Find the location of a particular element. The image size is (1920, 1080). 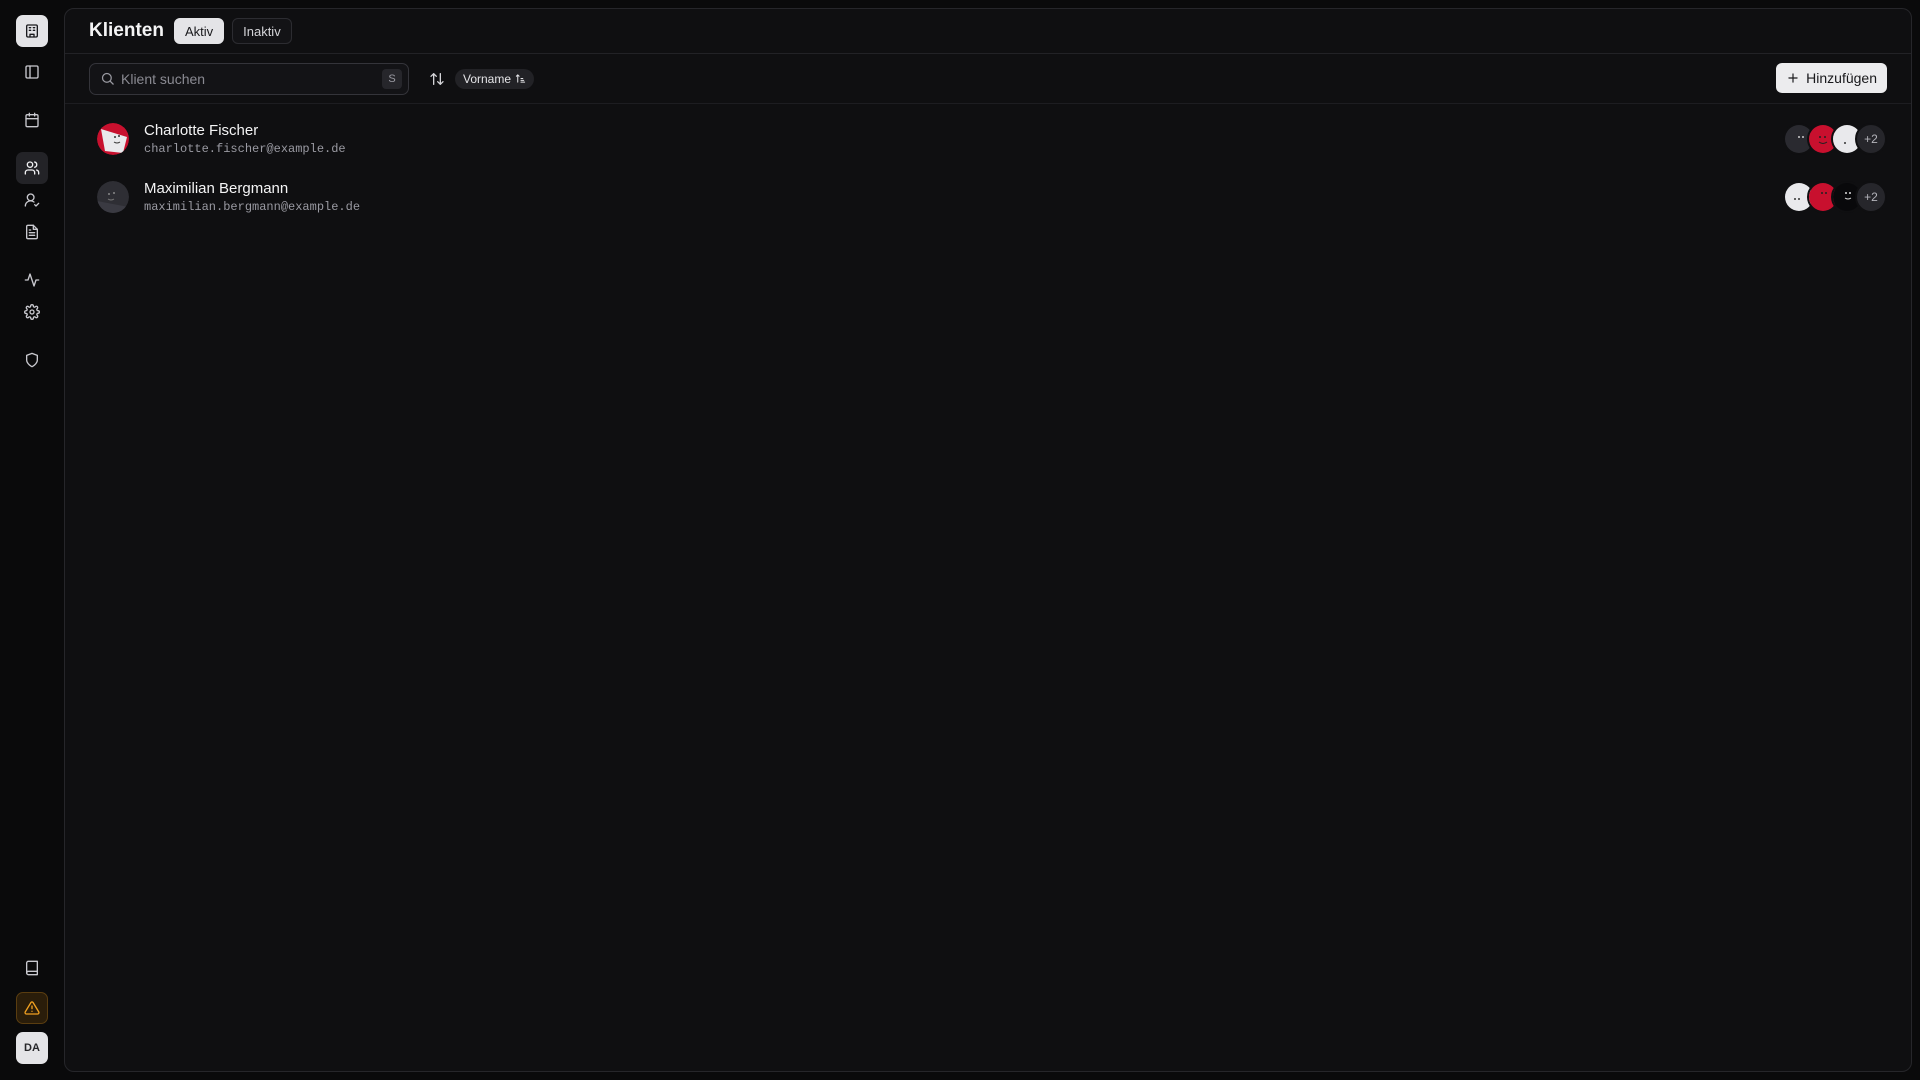

user-initials: DA is located at coordinates (32, 1048).